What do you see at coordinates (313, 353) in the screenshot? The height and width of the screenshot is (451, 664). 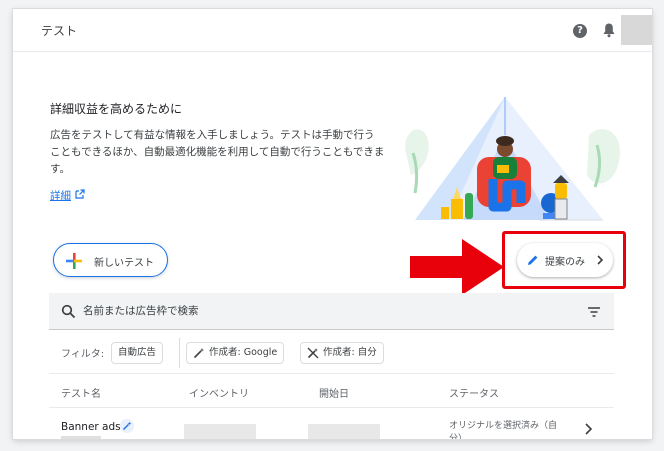 I see `no-wand-icon` at bounding box center [313, 353].